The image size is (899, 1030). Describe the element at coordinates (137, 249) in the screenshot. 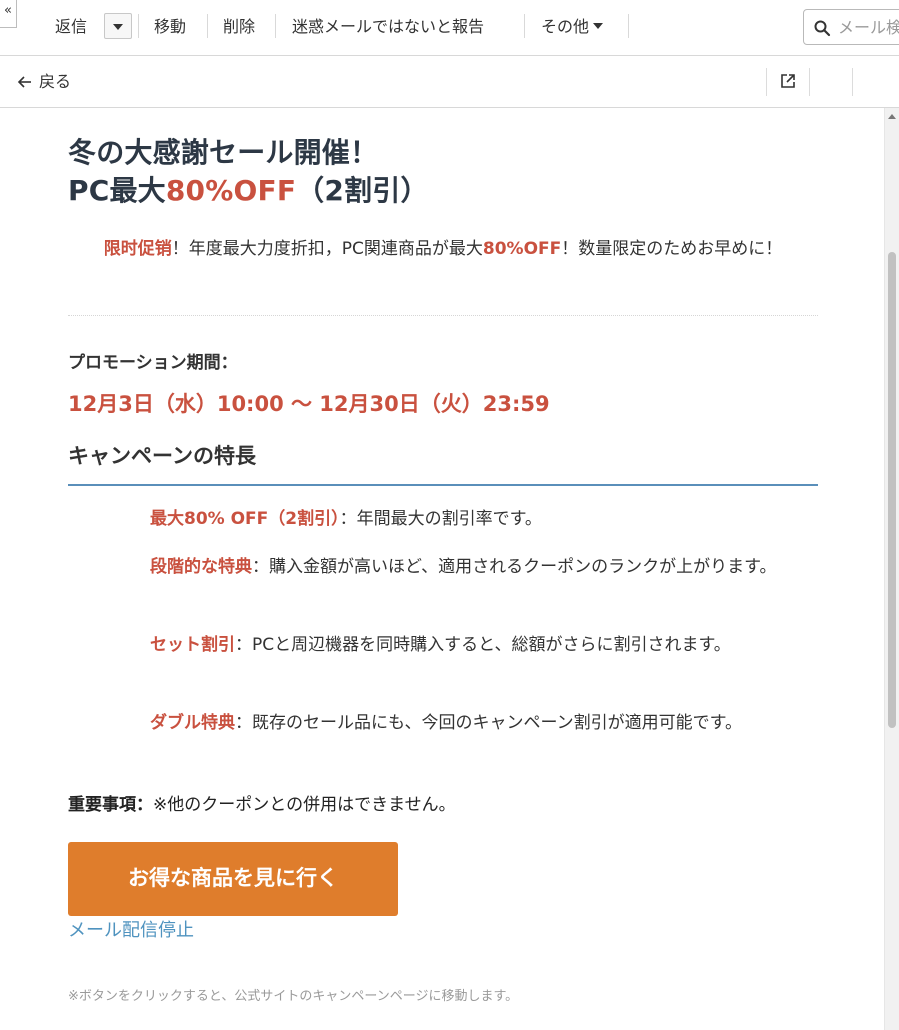

I see `lead-highlight-promo: 限时促销` at that location.